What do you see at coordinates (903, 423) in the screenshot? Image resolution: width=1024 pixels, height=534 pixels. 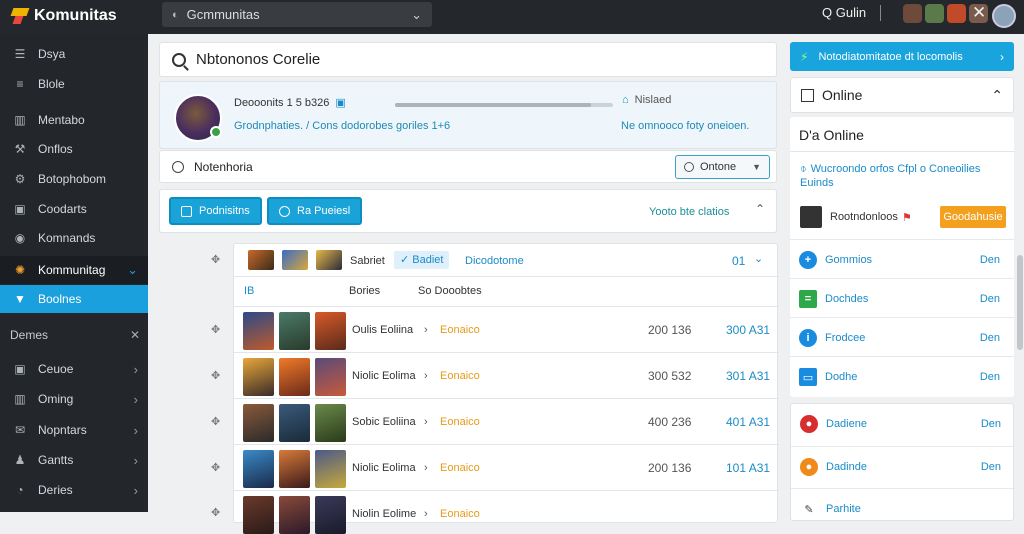 I see `list-item: ● Dadiene Den` at bounding box center [903, 423].